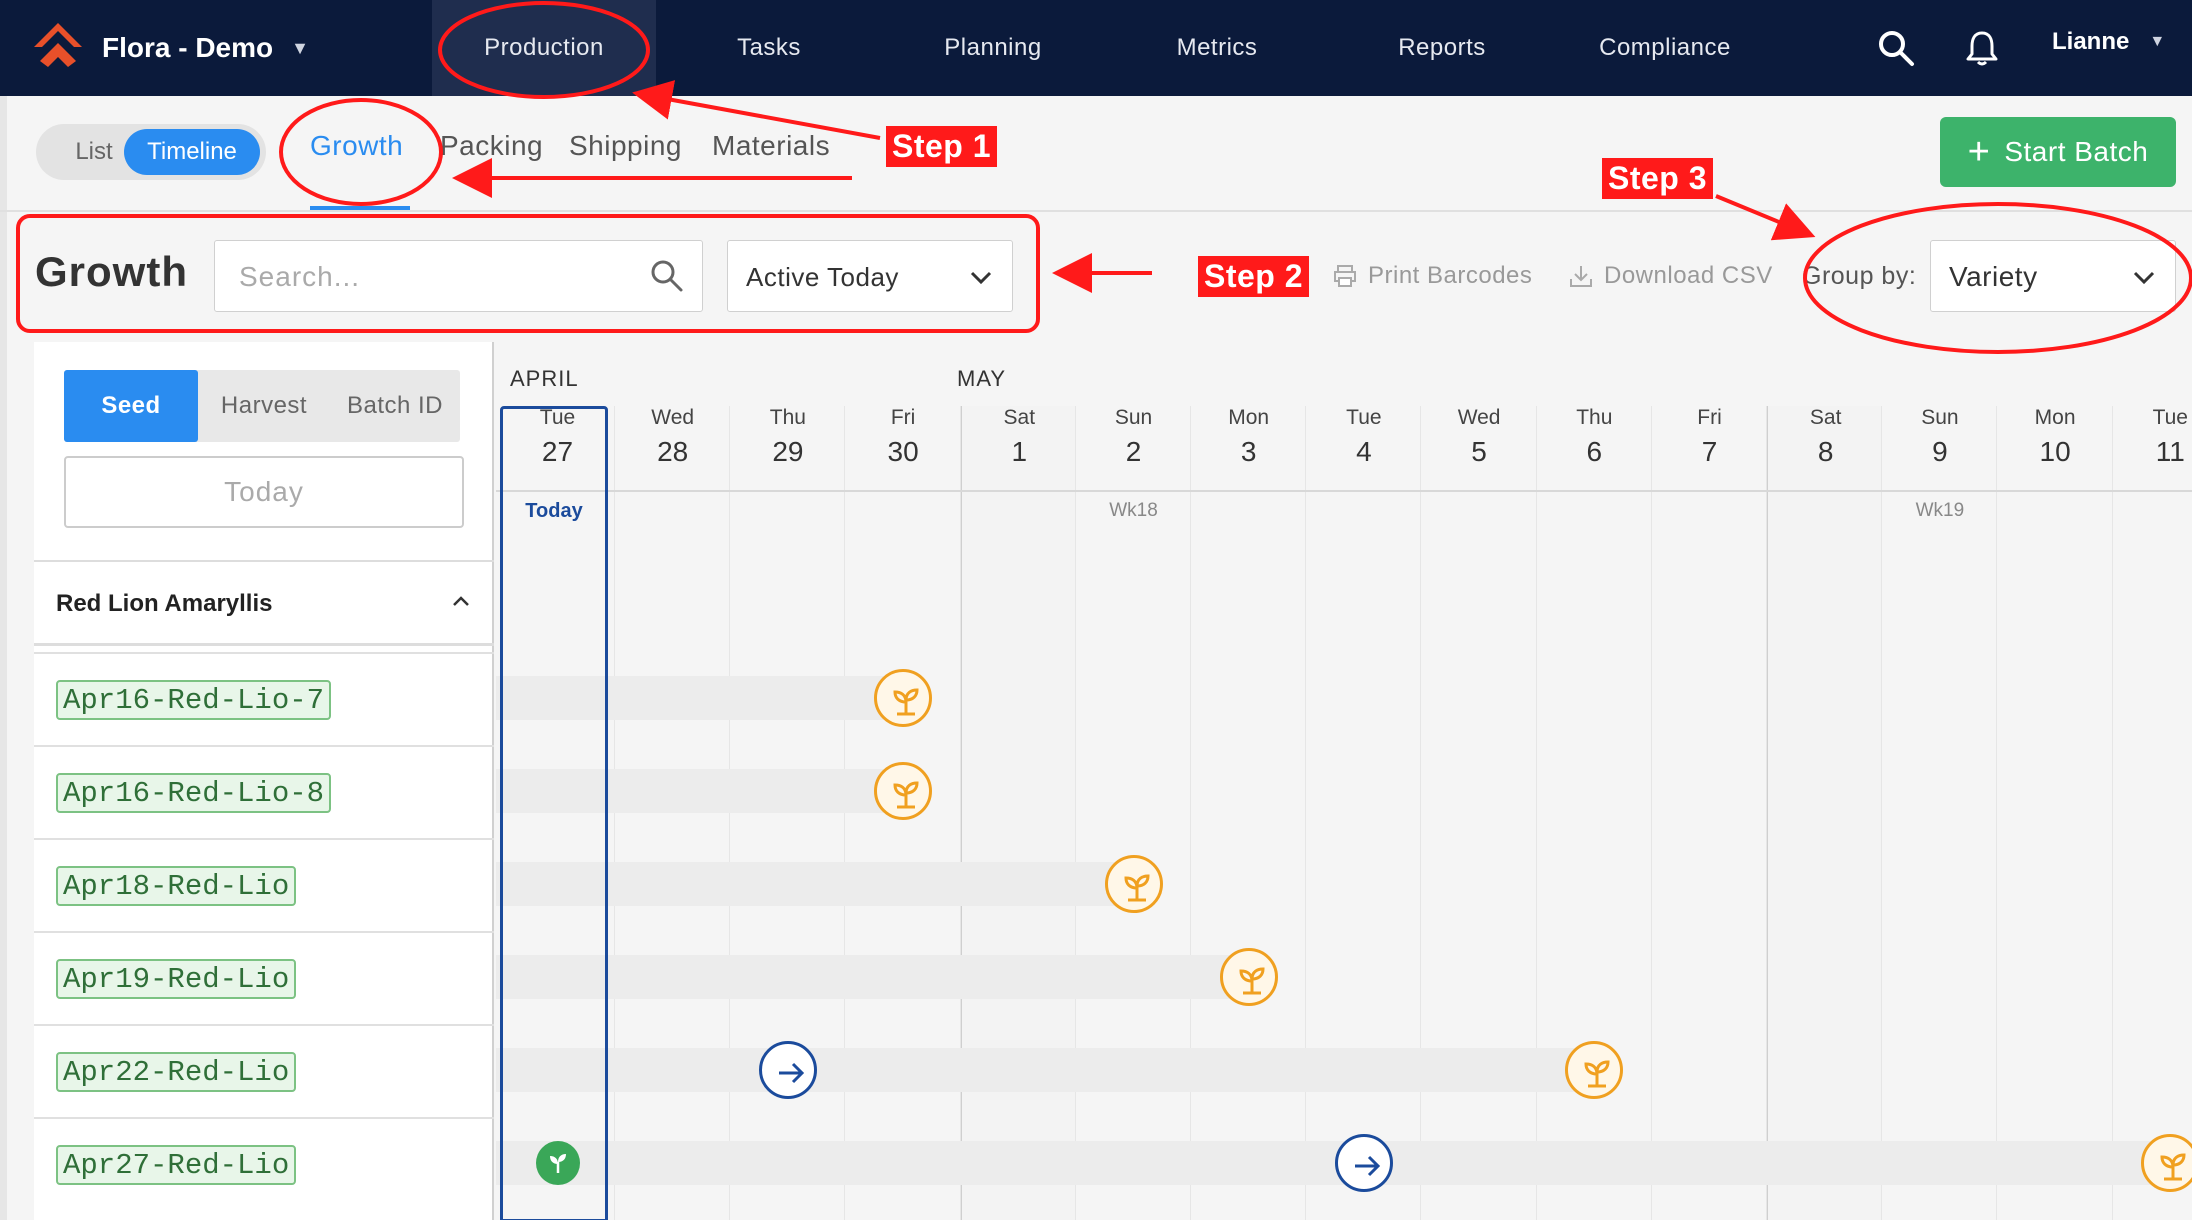  Describe the element at coordinates (2055, 813) in the screenshot. I see `calendar-day-column: Mon 10` at that location.